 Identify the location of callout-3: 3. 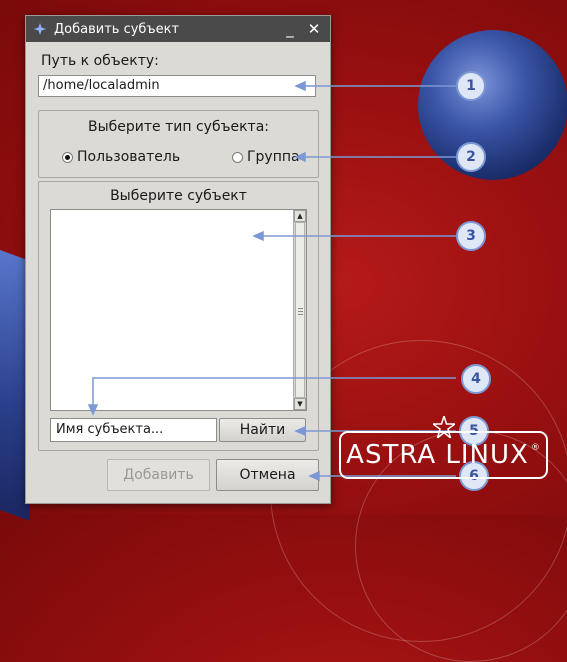
(471, 236).